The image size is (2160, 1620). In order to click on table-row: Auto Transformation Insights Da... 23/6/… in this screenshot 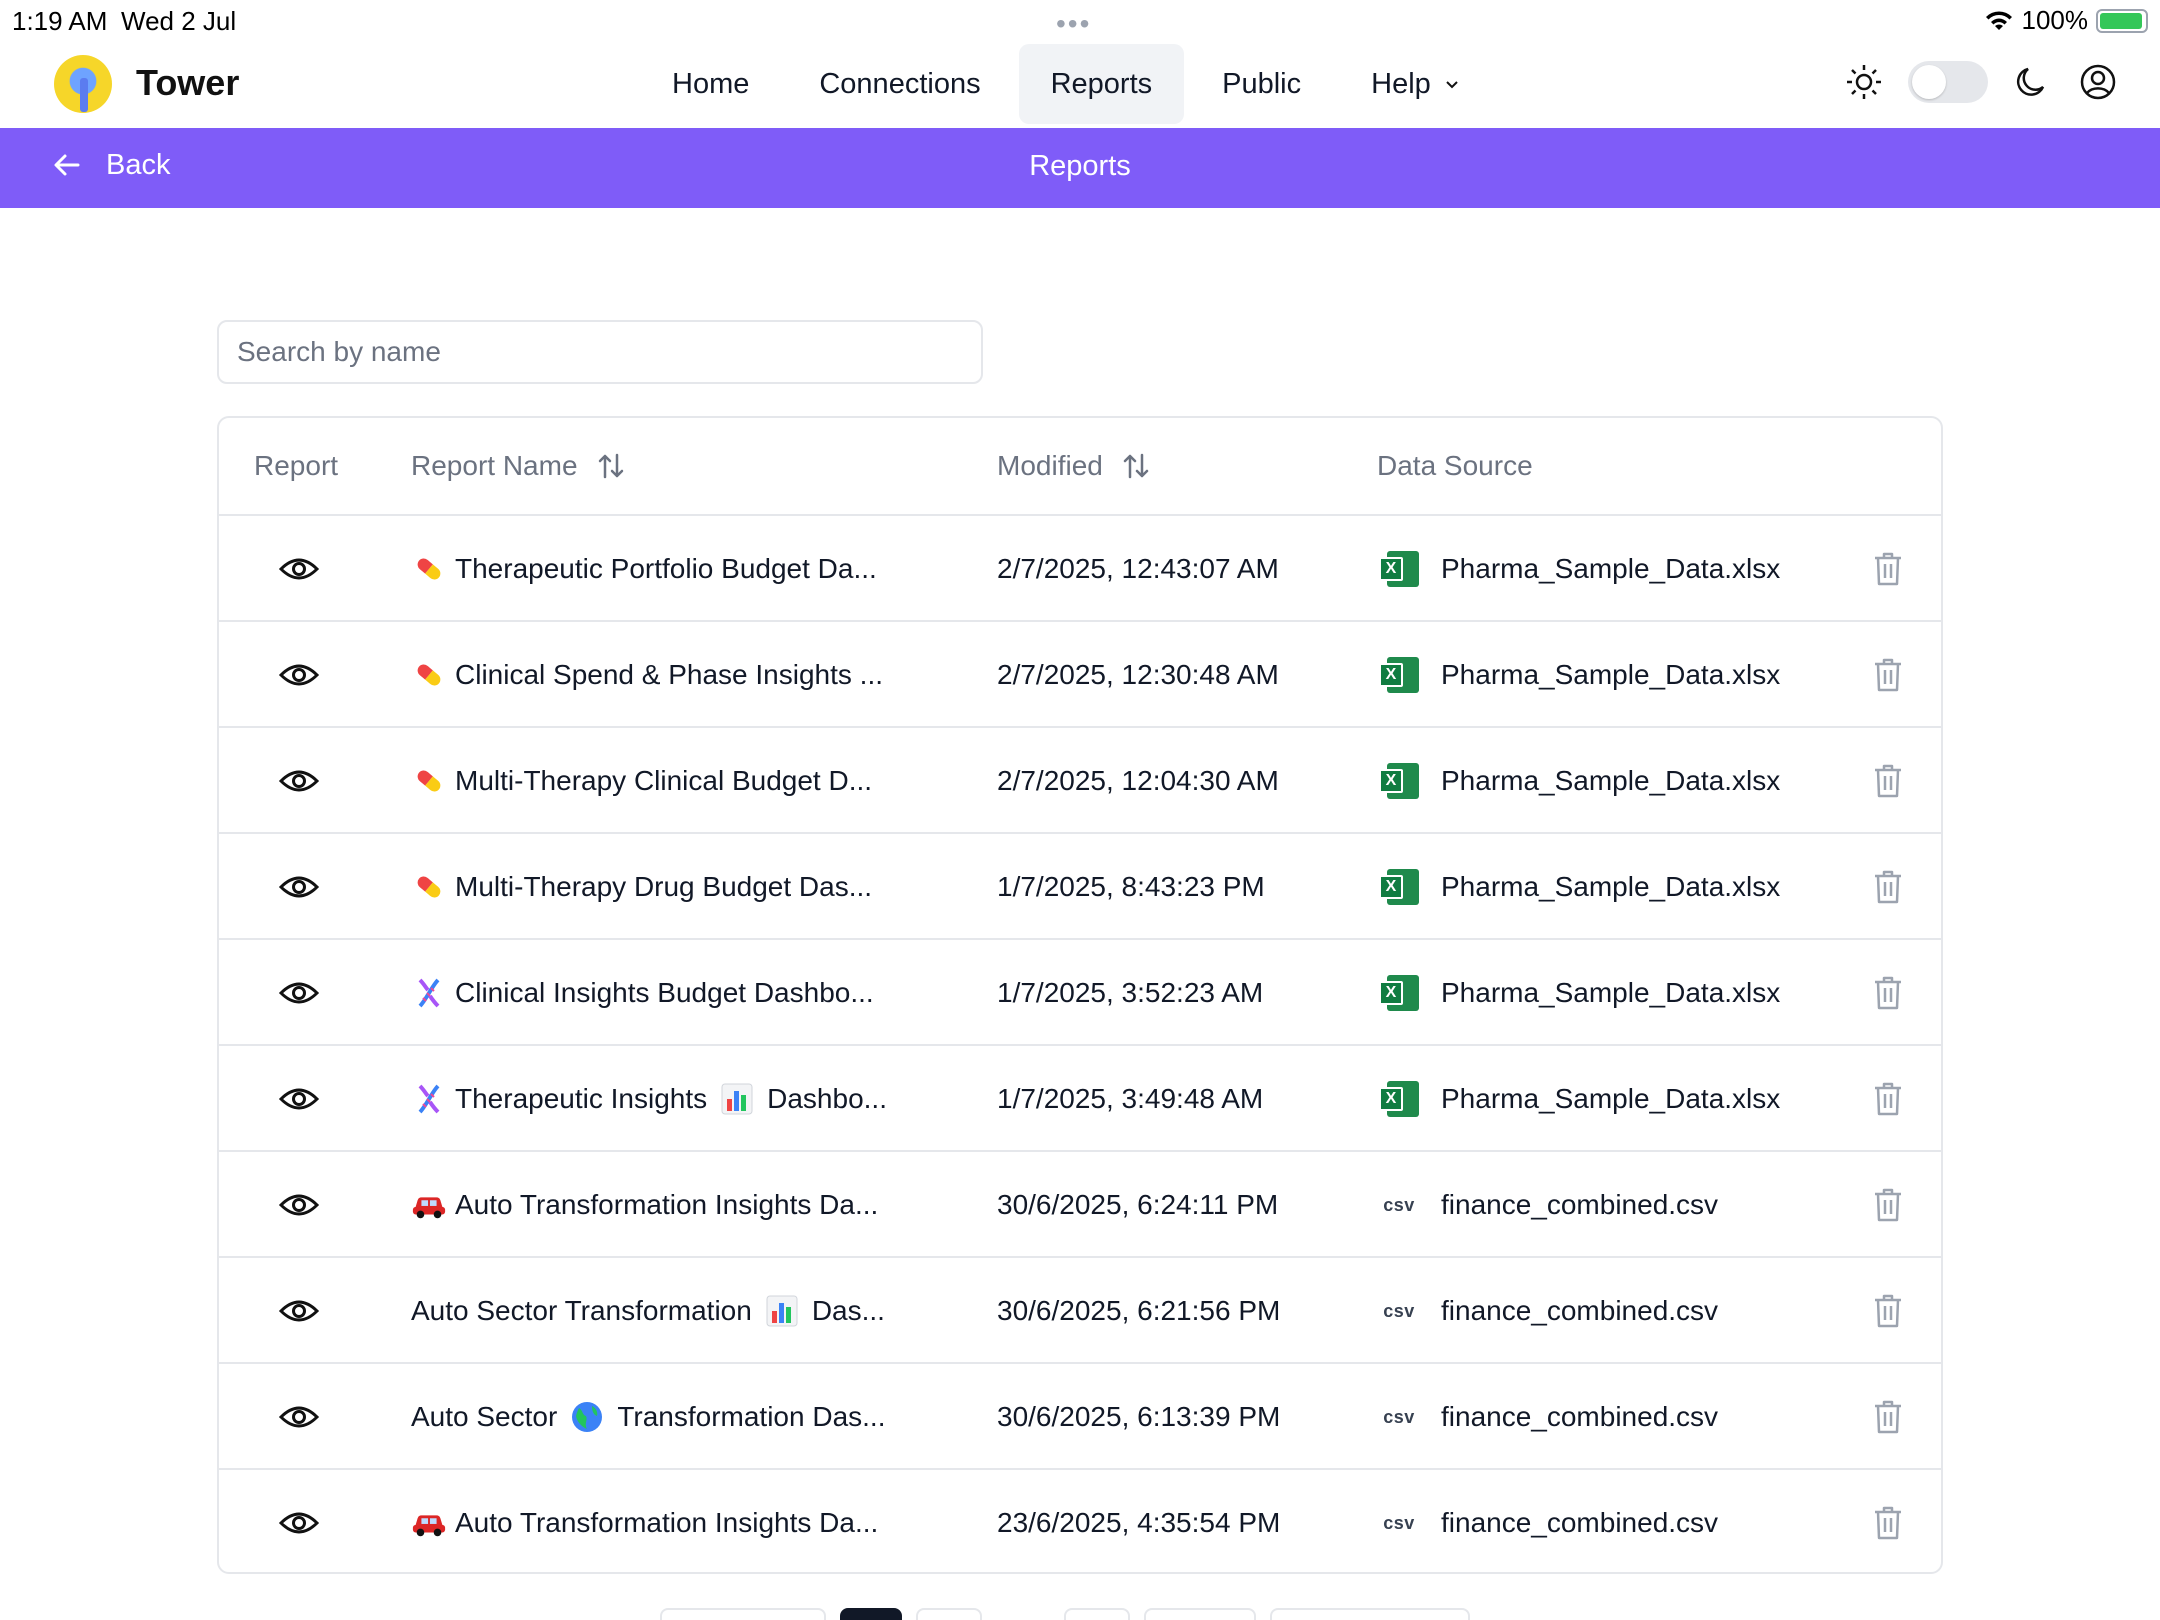, I will do `click(1080, 1521)`.